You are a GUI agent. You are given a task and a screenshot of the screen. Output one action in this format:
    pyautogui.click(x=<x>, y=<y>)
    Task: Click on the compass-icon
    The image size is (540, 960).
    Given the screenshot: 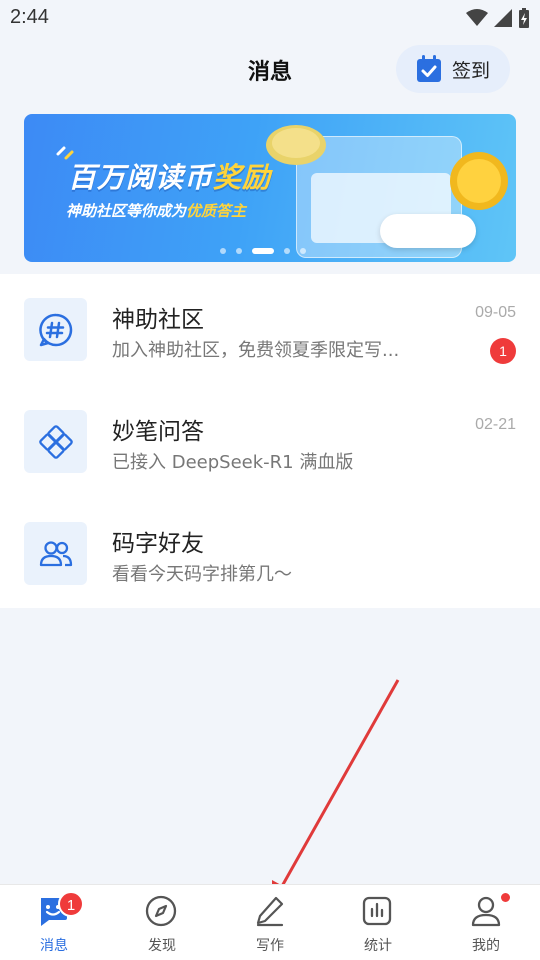 What is the action you would take?
    pyautogui.click(x=161, y=911)
    